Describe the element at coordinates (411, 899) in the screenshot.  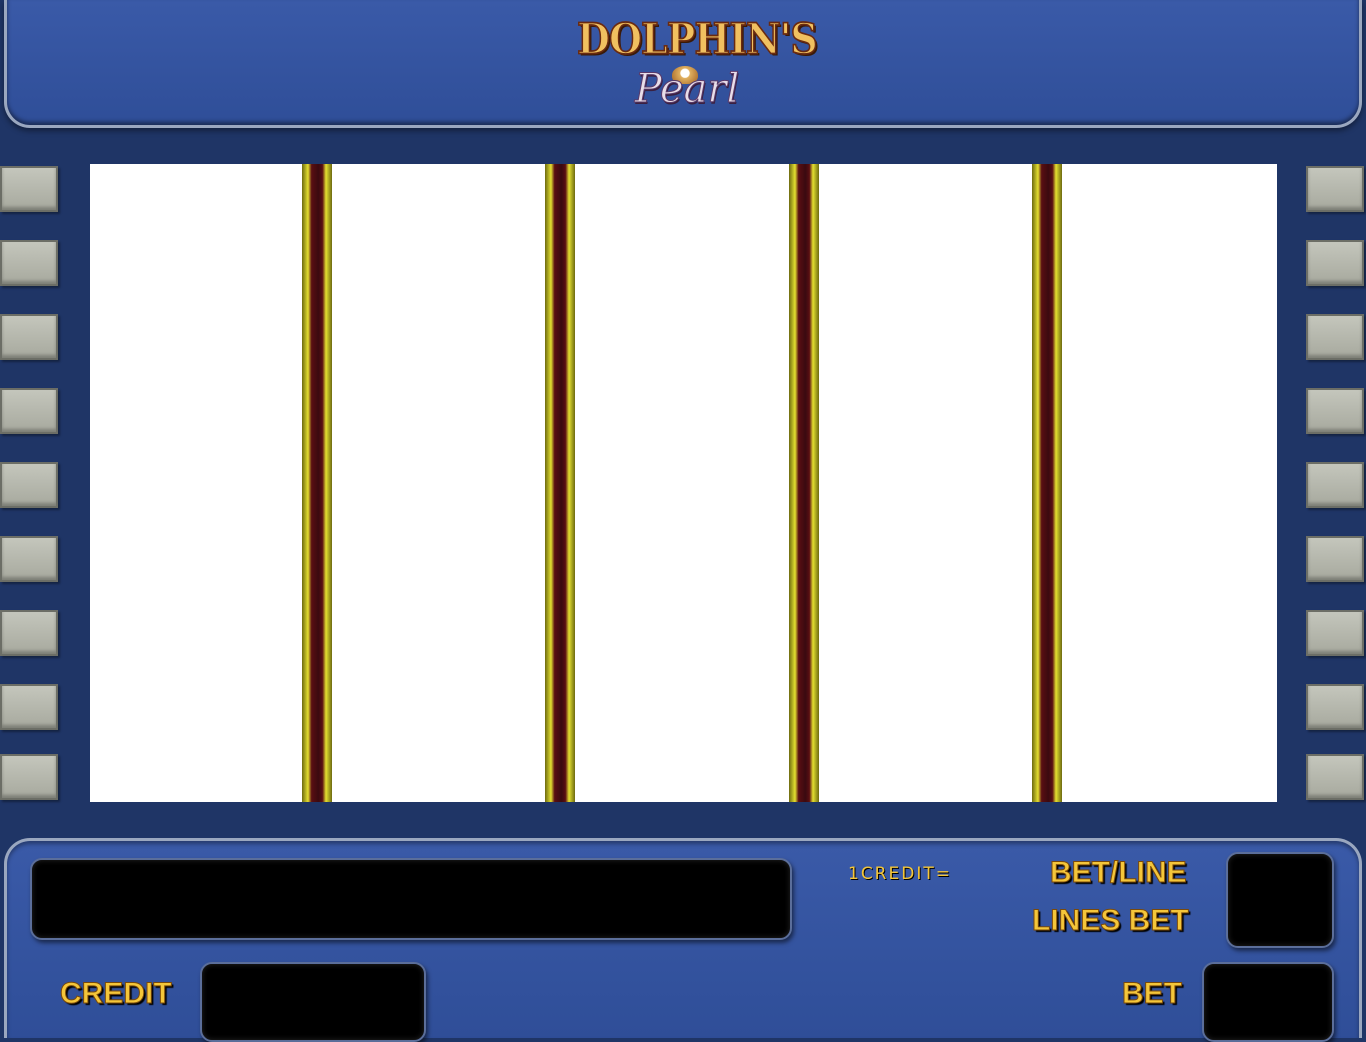
I see `message-display` at that location.